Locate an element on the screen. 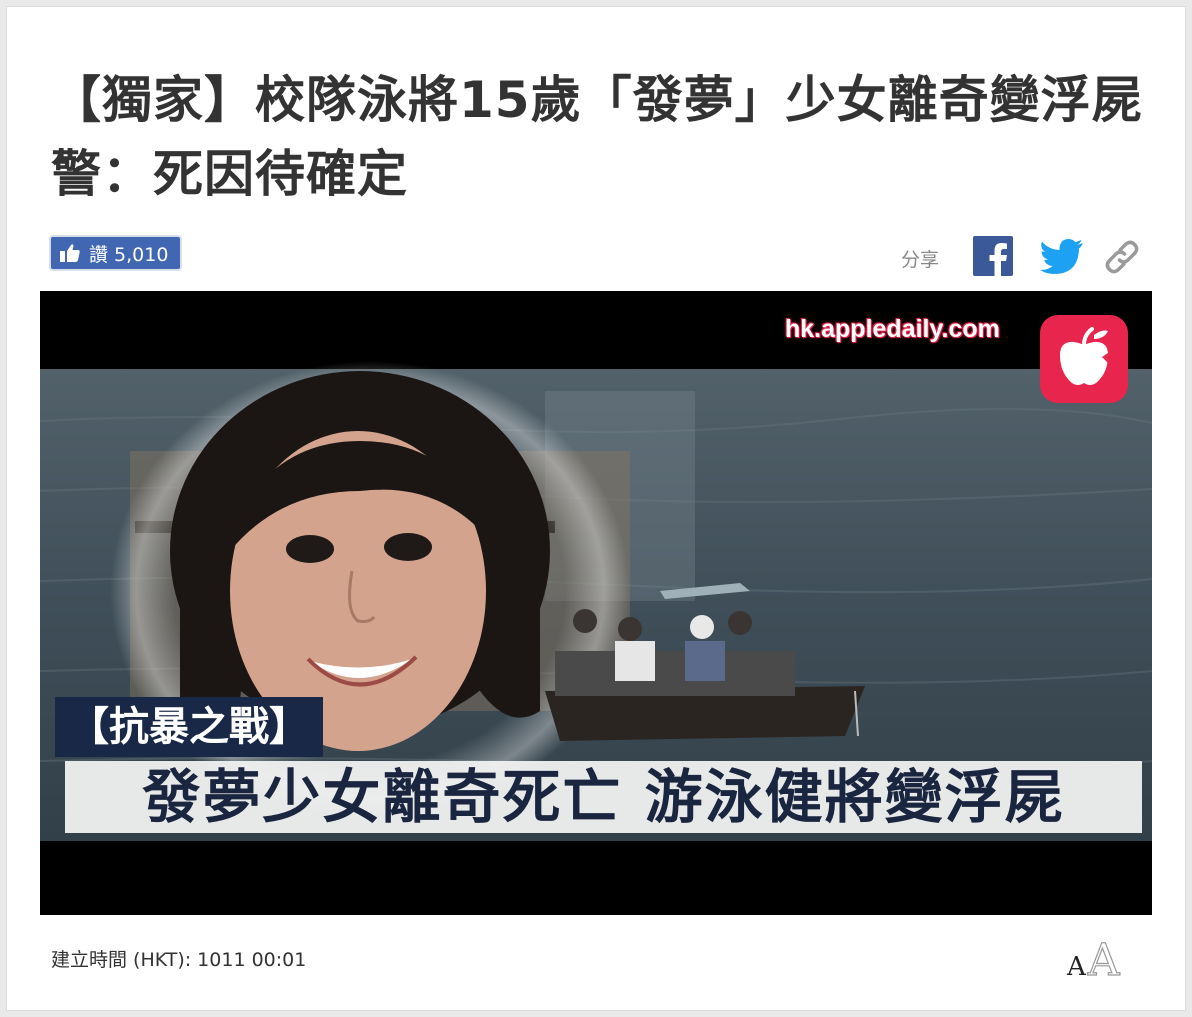  like-button: 讚 5,010 is located at coordinates (116, 253).